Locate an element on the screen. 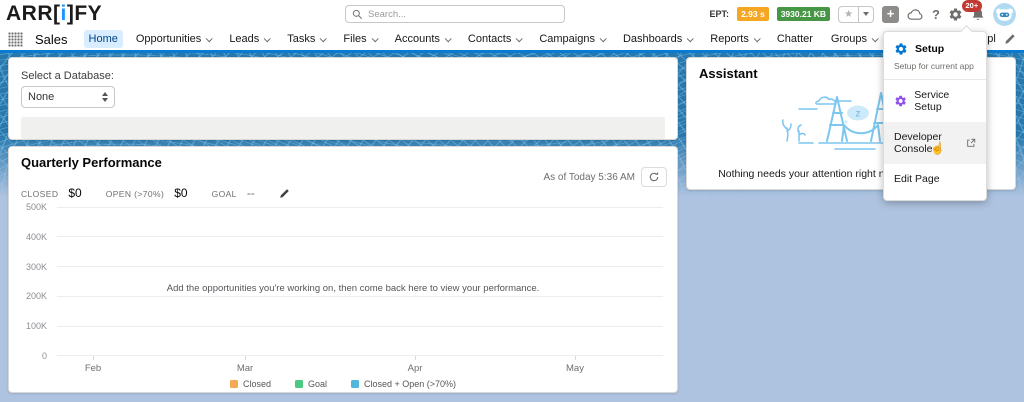  tab-chatter: Chatter is located at coordinates (795, 39).